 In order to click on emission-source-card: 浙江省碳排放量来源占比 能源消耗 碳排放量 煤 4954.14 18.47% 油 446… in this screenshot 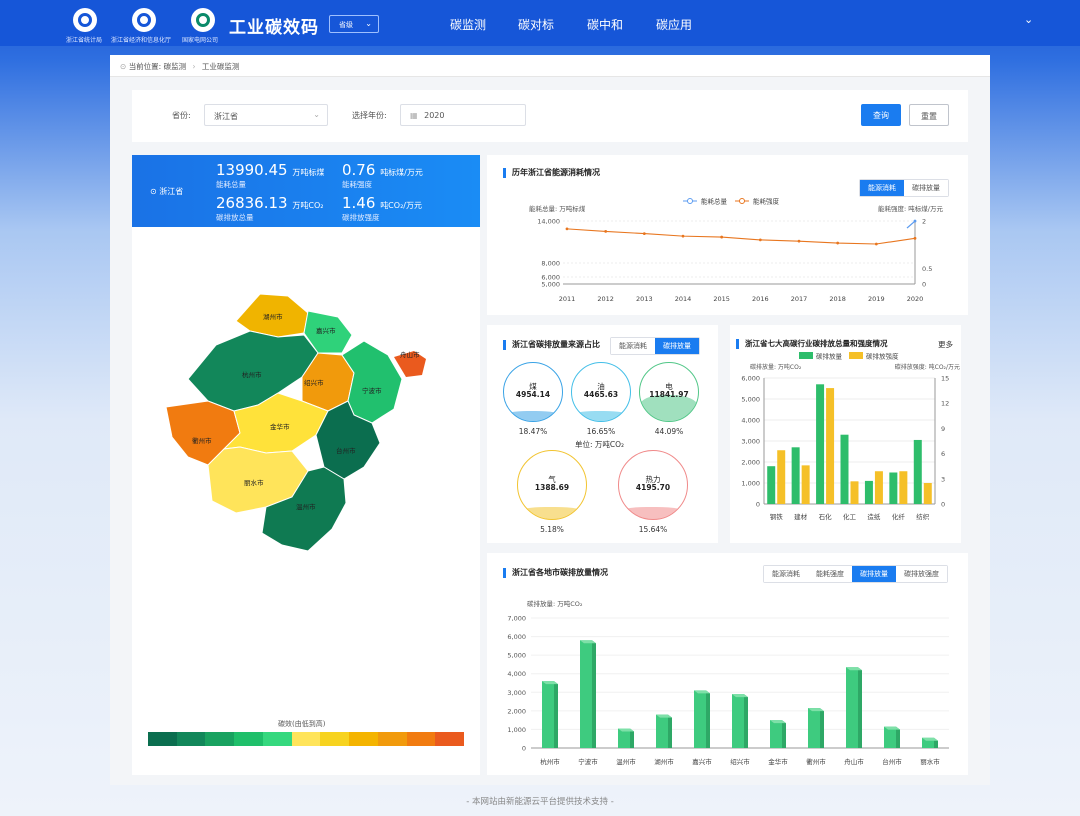, I will do `click(602, 434)`.